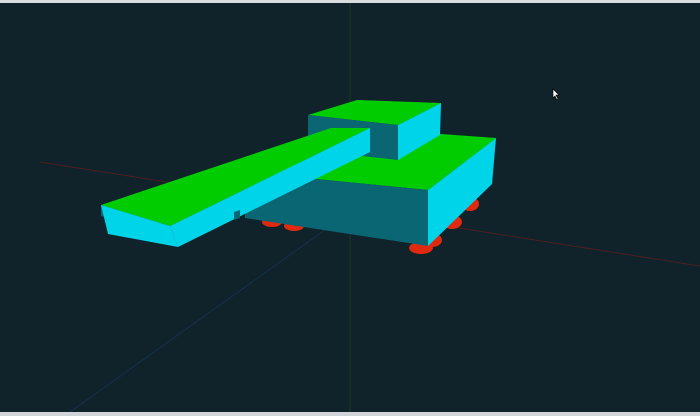 This screenshot has height=416, width=700. I want to click on window-bottom-border, so click(350, 414).